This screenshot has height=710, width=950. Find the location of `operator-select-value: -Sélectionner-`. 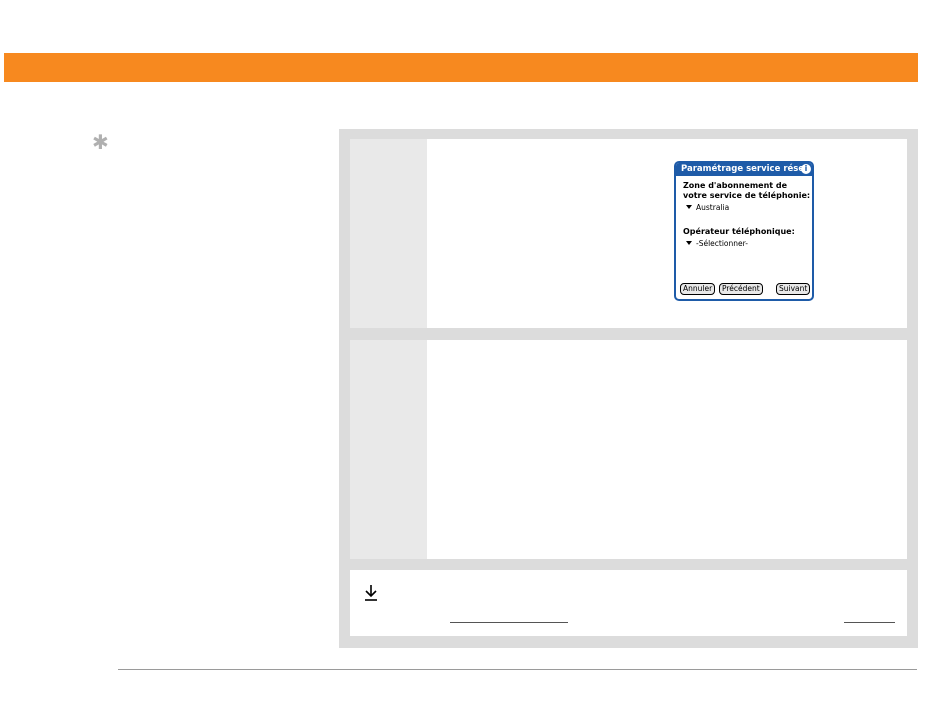

operator-select-value: -Sélectionner- is located at coordinates (722, 243).